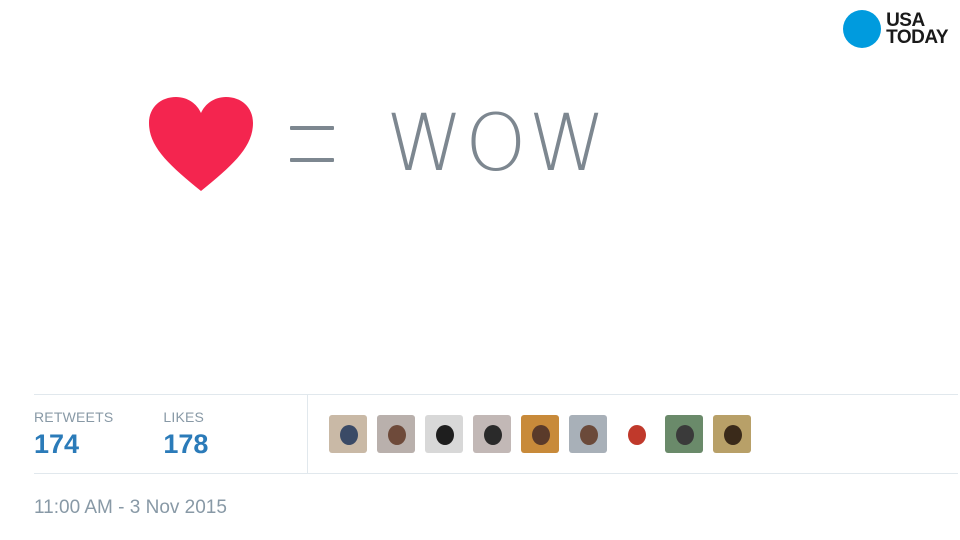  I want to click on likes-stat: LIKES 178, so click(185, 434).